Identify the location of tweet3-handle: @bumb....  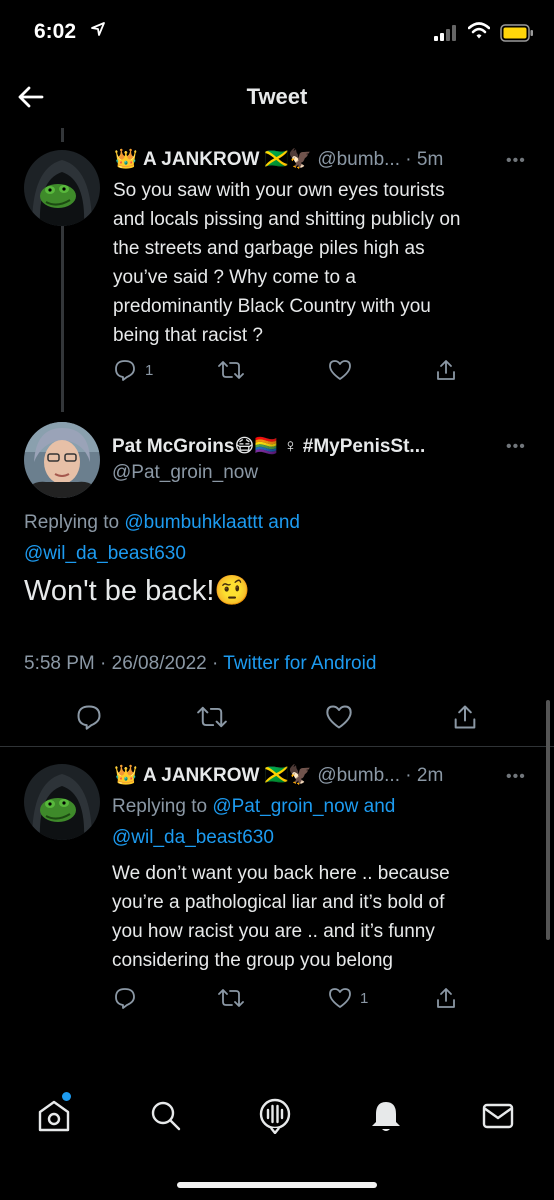
(358, 775).